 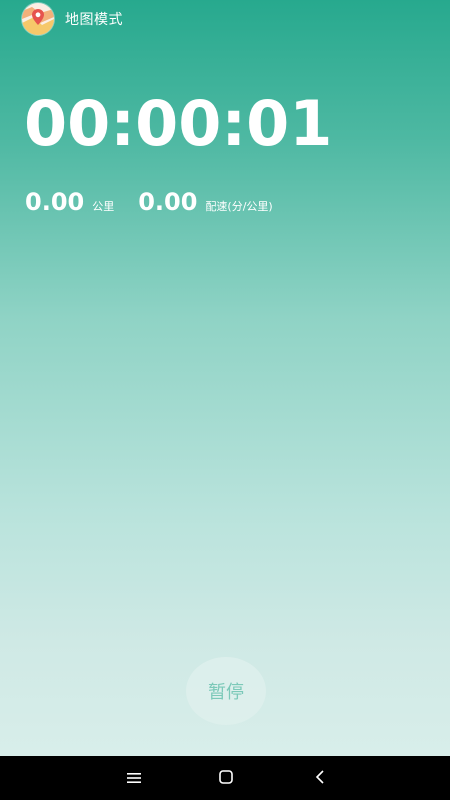 I want to click on pace-value: 0.00, so click(x=168, y=202).